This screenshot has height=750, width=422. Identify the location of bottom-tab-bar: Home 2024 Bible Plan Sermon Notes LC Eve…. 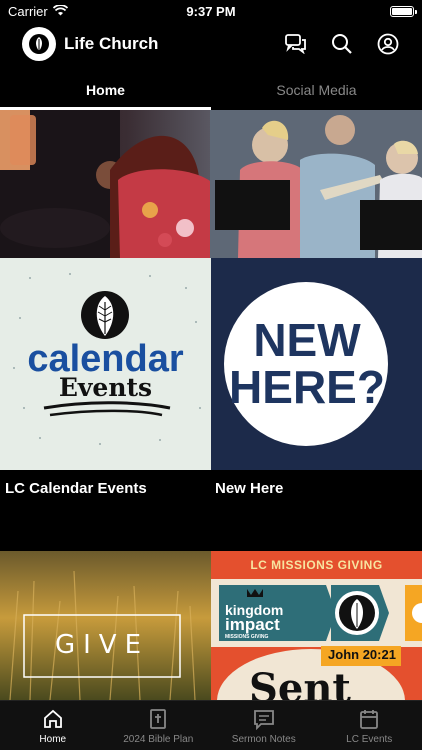
(211, 725).